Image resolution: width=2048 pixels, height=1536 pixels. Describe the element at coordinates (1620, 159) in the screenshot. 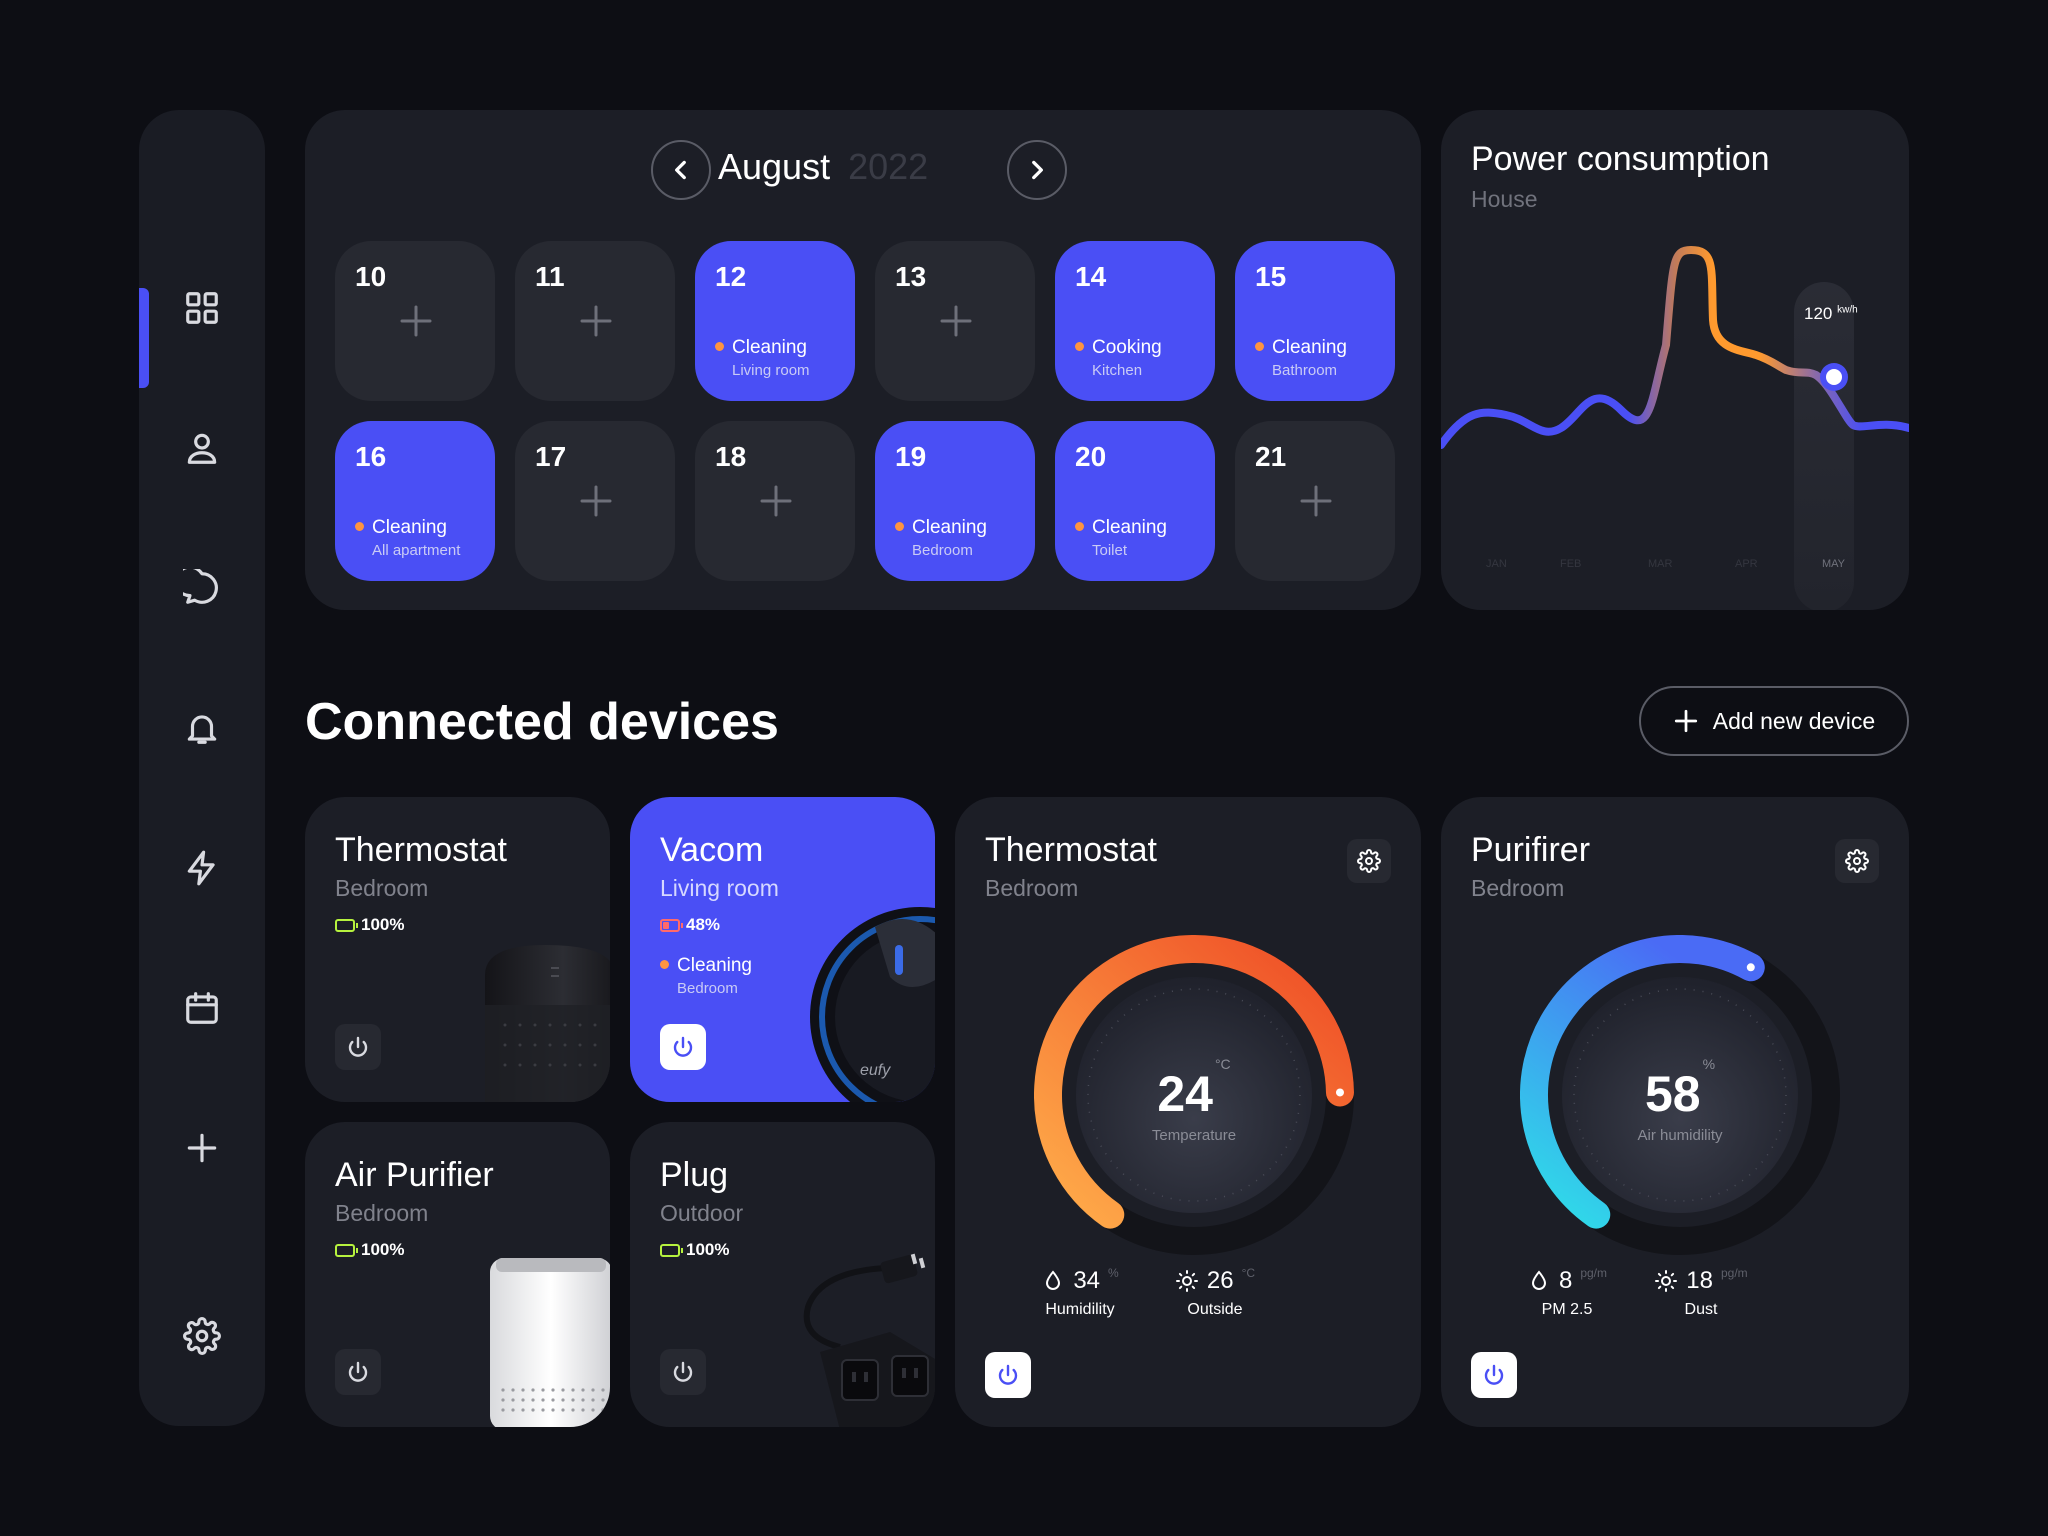

I see `power-title: Power consumption` at that location.